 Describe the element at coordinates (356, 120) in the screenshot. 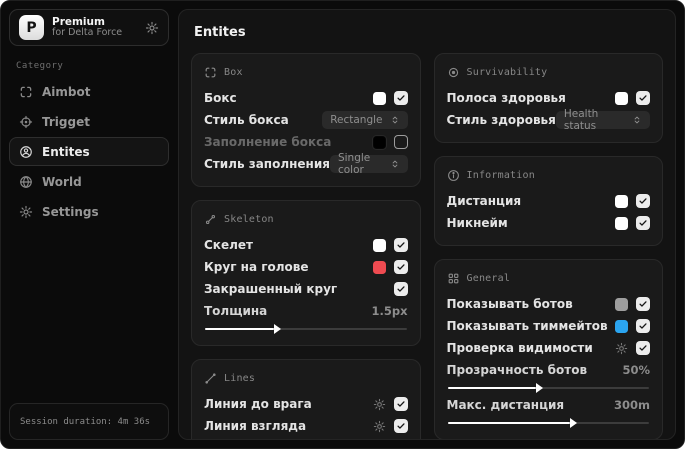

I see `dropdown-value: Rectangle` at that location.